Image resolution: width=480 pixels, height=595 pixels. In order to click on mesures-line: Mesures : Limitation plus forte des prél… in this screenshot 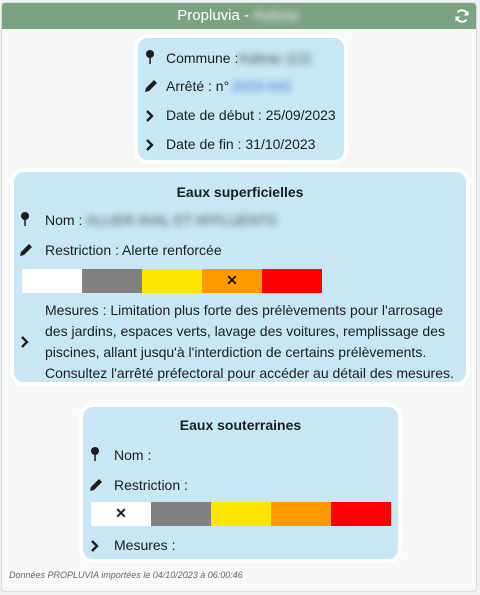, I will do `click(244, 310)`.